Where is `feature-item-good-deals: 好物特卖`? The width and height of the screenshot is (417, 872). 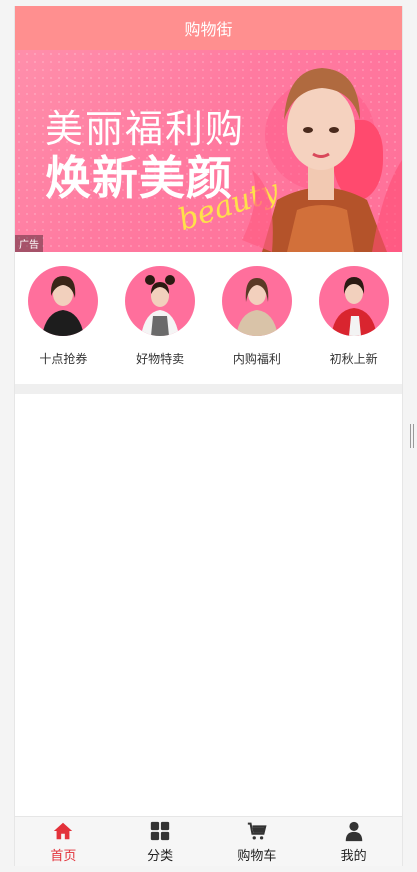 feature-item-good-deals: 好物特卖 is located at coordinates (160, 325).